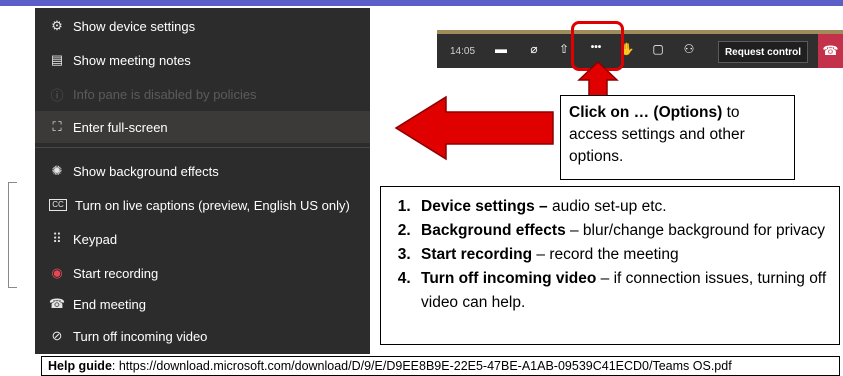  What do you see at coordinates (484, 206) in the screenshot?
I see `list-item-bold: Device settings –` at bounding box center [484, 206].